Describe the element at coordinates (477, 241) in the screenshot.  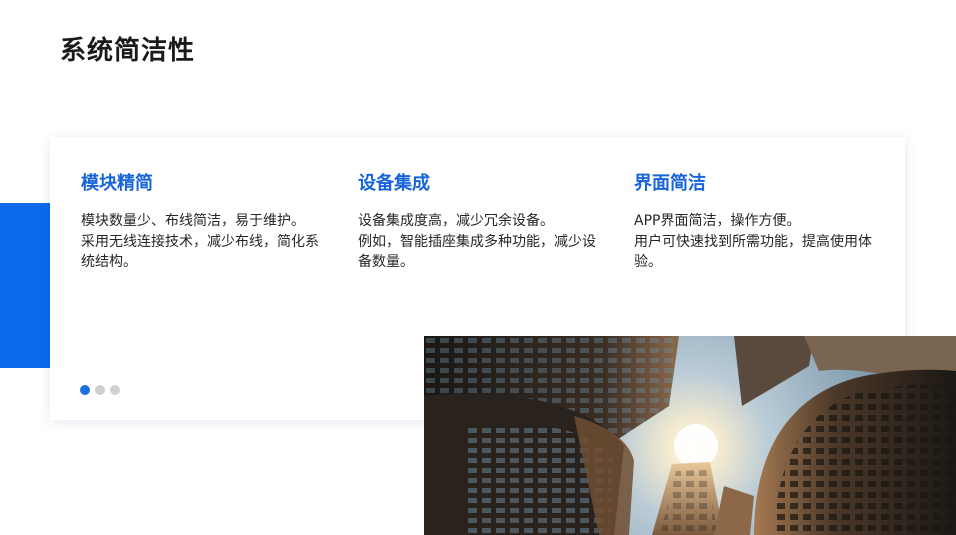
I see `feature-text: 例如，智能插座集成多种功能，减少设` at that location.